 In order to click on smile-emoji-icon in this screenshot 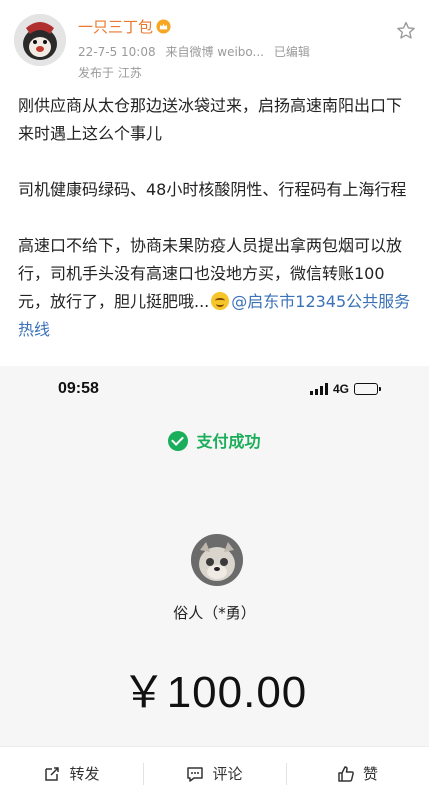, I will do `click(220, 301)`.